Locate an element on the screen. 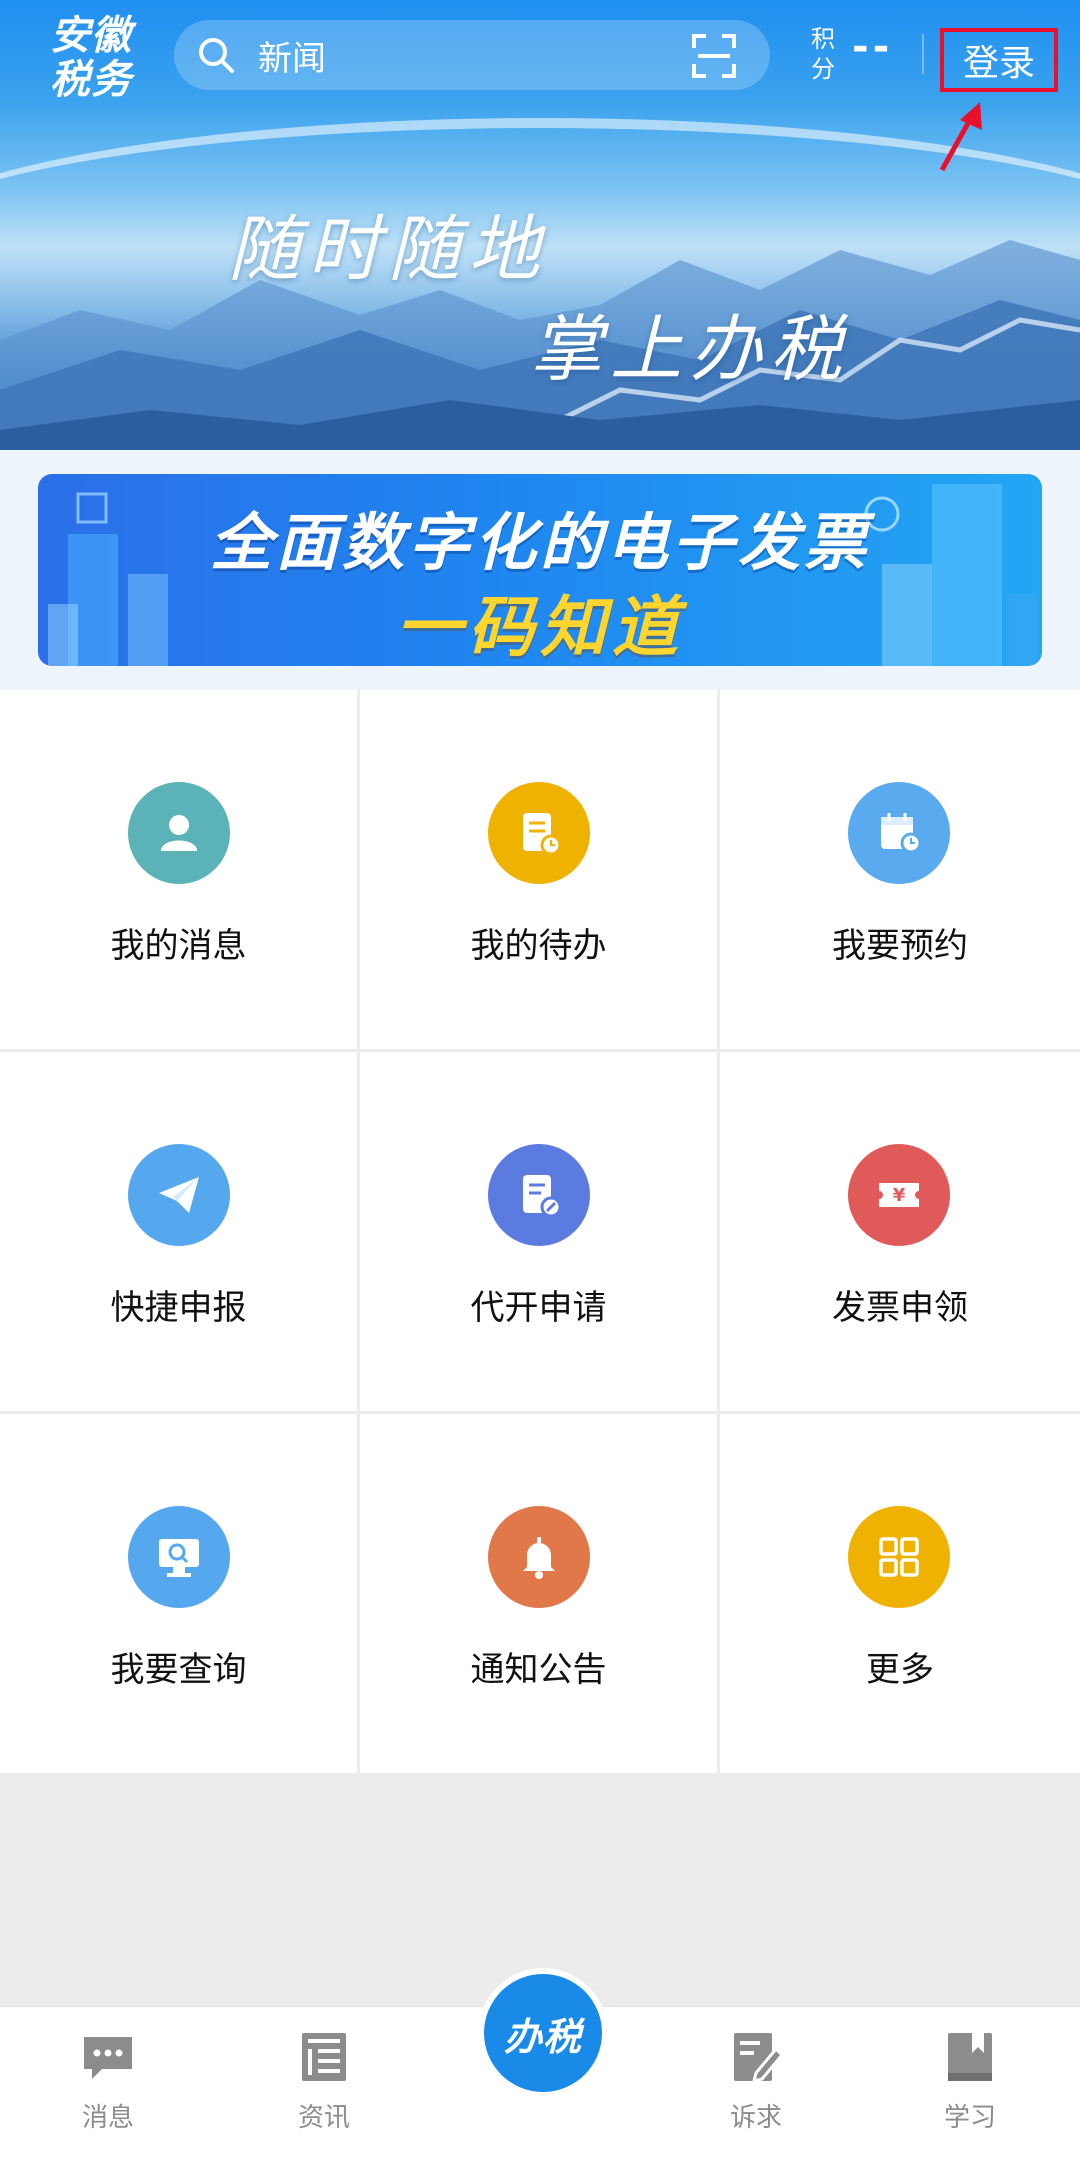  grid-item-label: 发票申领 is located at coordinates (900, 1308).